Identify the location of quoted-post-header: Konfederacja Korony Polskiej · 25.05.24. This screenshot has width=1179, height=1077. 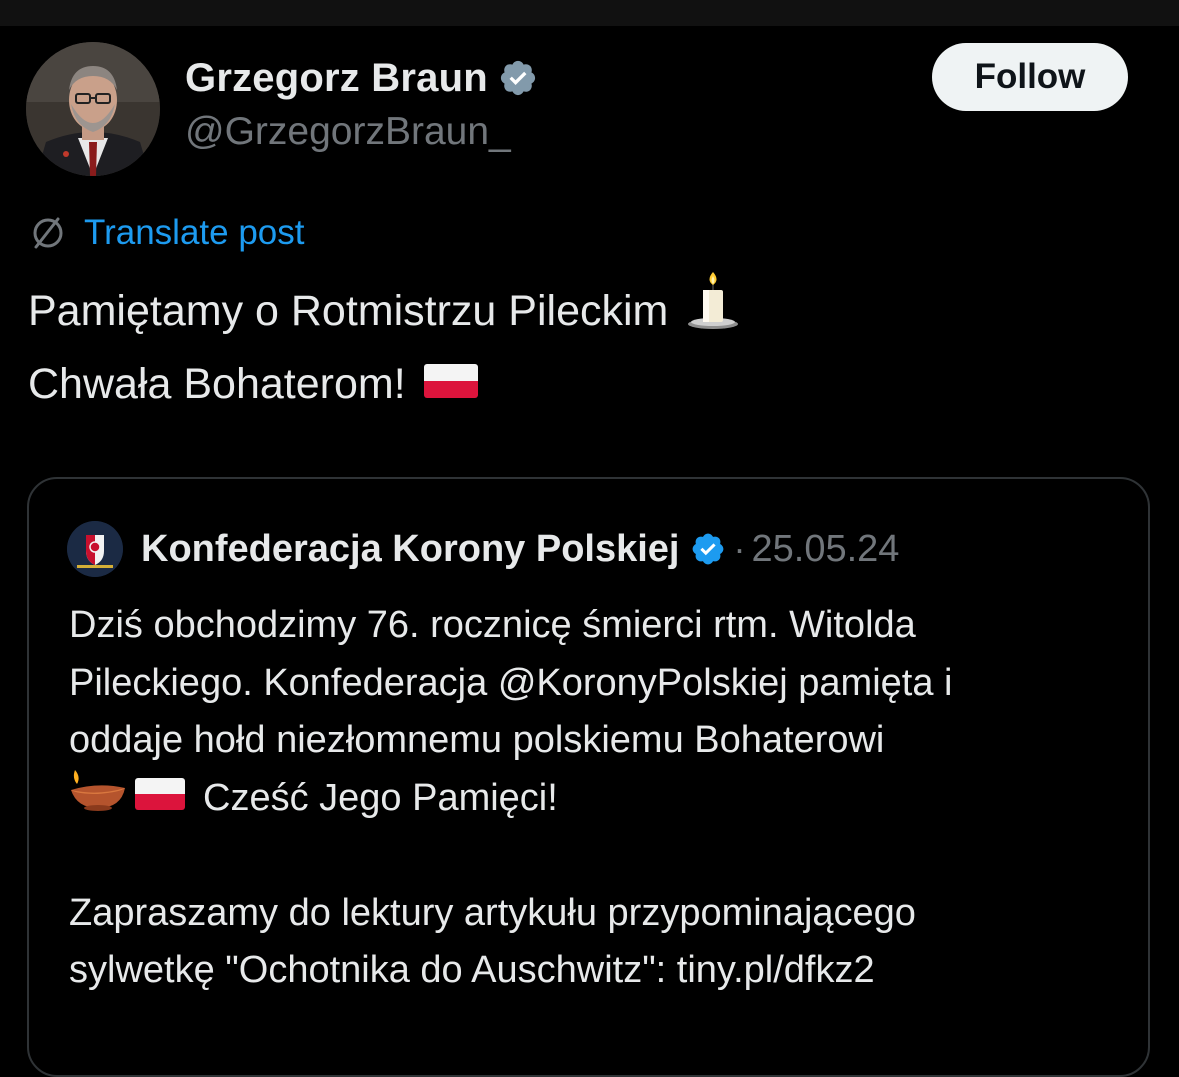
(483, 549).